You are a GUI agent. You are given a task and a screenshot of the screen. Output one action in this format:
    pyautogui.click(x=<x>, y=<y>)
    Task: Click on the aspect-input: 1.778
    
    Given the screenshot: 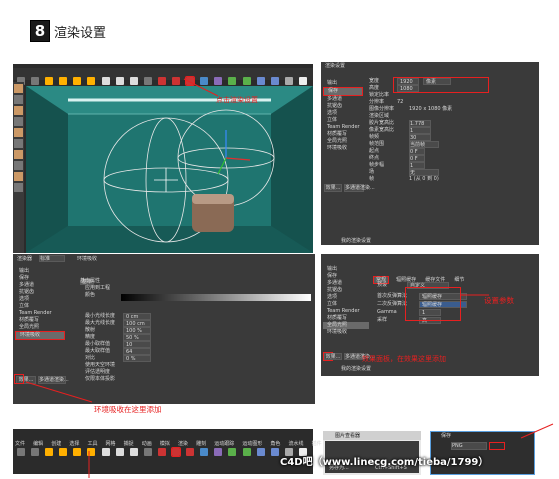 What is the action you would take?
    pyautogui.click(x=420, y=123)
    